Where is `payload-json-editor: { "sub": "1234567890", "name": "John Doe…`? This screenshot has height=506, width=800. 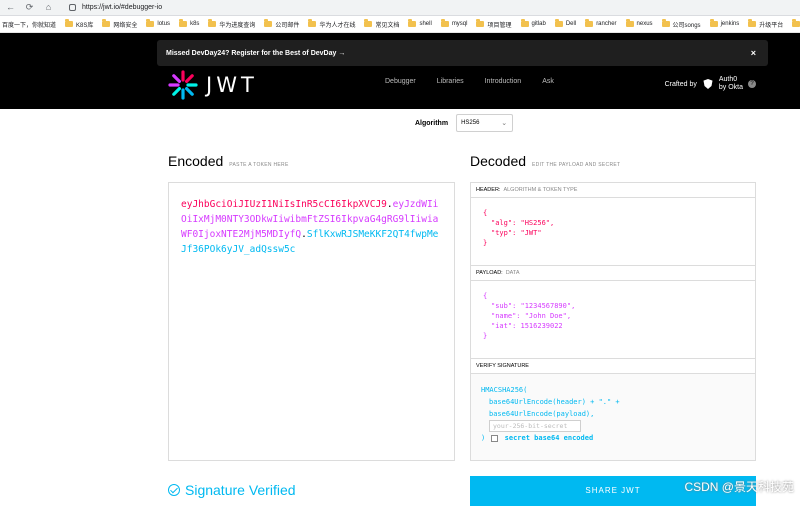 payload-json-editor: { "sub": "1234567890", "name": "John Doe… is located at coordinates (613, 320).